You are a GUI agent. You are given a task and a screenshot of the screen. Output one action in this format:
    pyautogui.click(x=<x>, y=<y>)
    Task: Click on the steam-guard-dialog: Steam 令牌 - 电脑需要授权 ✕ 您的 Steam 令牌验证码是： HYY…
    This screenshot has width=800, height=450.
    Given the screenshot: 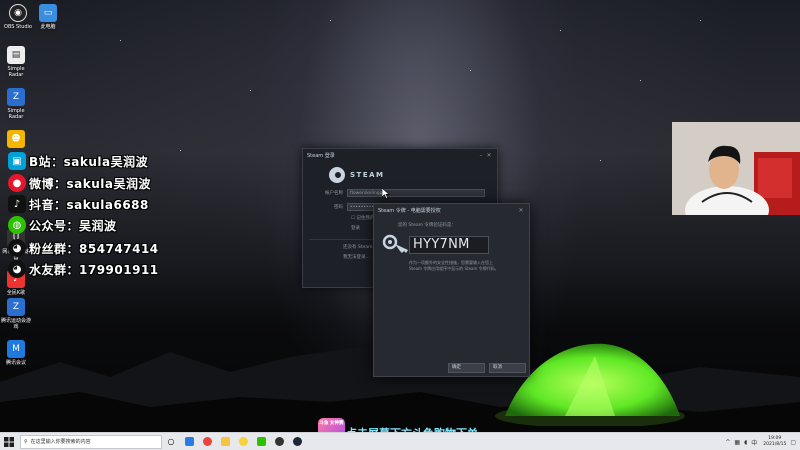 What is the action you would take?
    pyautogui.click(x=451, y=290)
    